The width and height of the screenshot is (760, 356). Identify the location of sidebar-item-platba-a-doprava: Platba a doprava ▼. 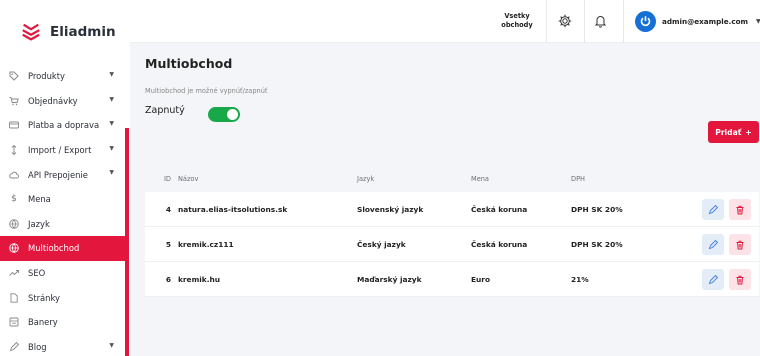
(63, 125).